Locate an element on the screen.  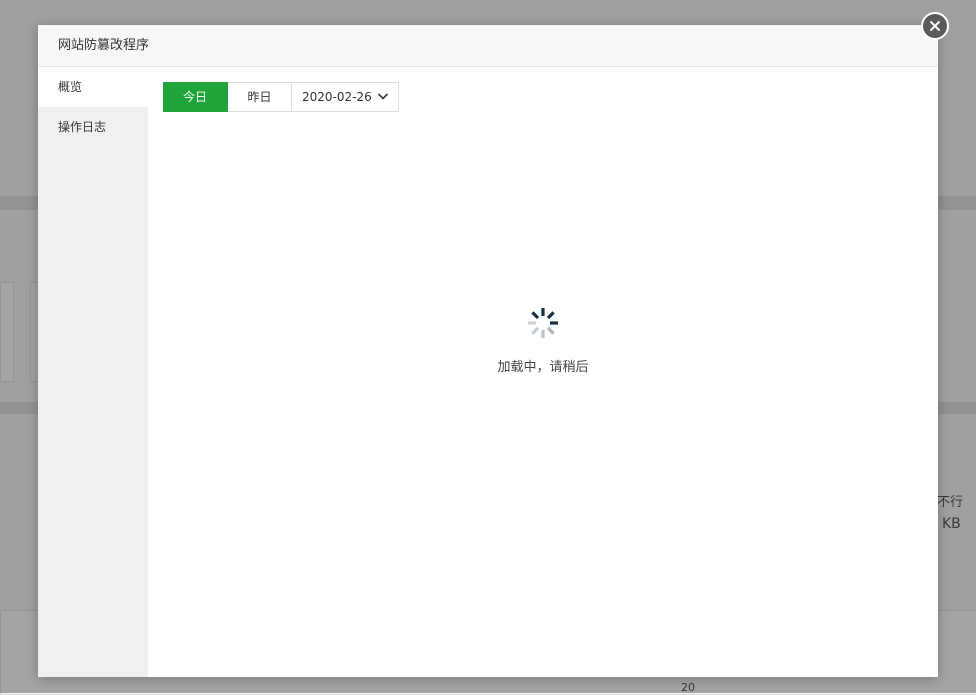
close-icon is located at coordinates (935, 26).